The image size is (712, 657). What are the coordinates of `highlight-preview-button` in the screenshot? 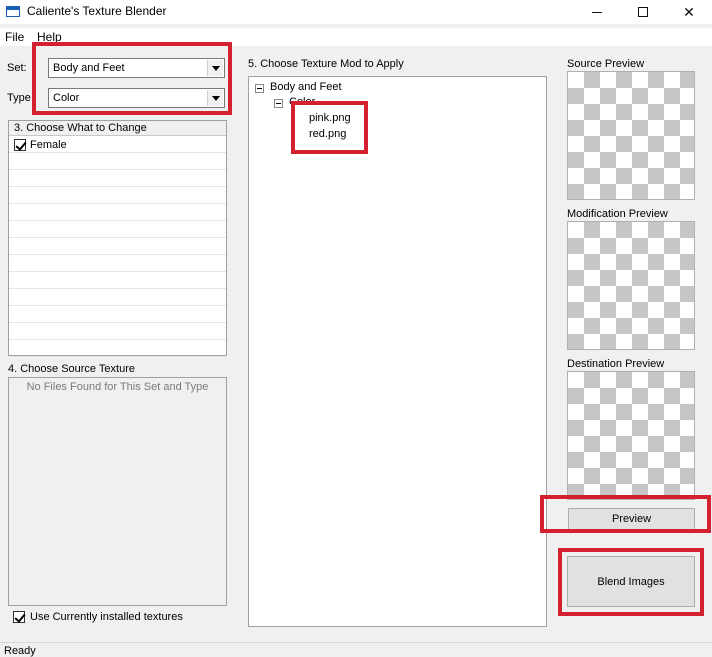 It's located at (625, 514).